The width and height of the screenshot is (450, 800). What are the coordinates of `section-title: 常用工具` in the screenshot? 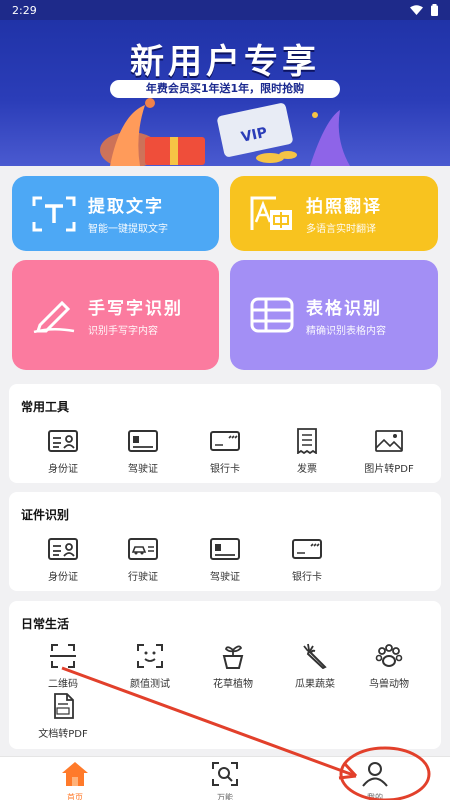 It's located at (45, 407).